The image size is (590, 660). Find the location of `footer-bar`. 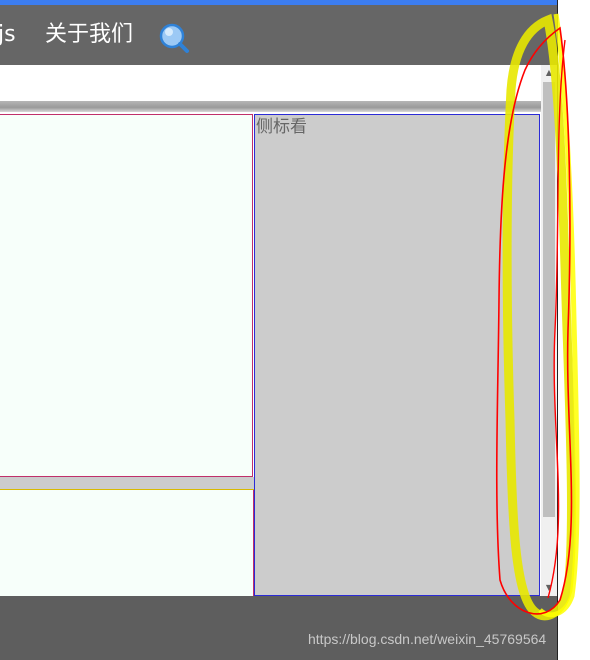

footer-bar is located at coordinates (278, 628).